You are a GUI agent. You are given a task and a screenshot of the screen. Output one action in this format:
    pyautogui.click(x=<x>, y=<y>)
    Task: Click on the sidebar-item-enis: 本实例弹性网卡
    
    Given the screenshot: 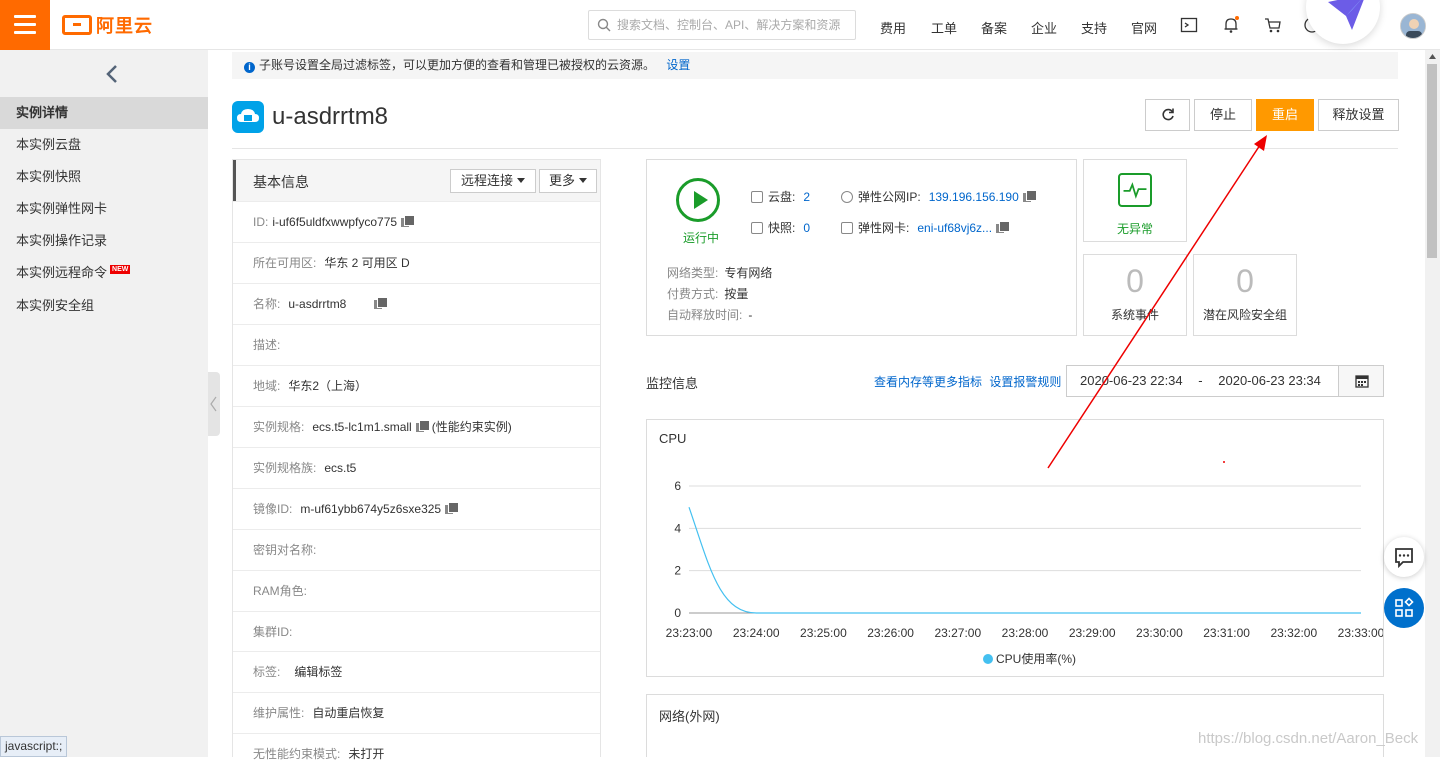 What is the action you would take?
    pyautogui.click(x=104, y=209)
    